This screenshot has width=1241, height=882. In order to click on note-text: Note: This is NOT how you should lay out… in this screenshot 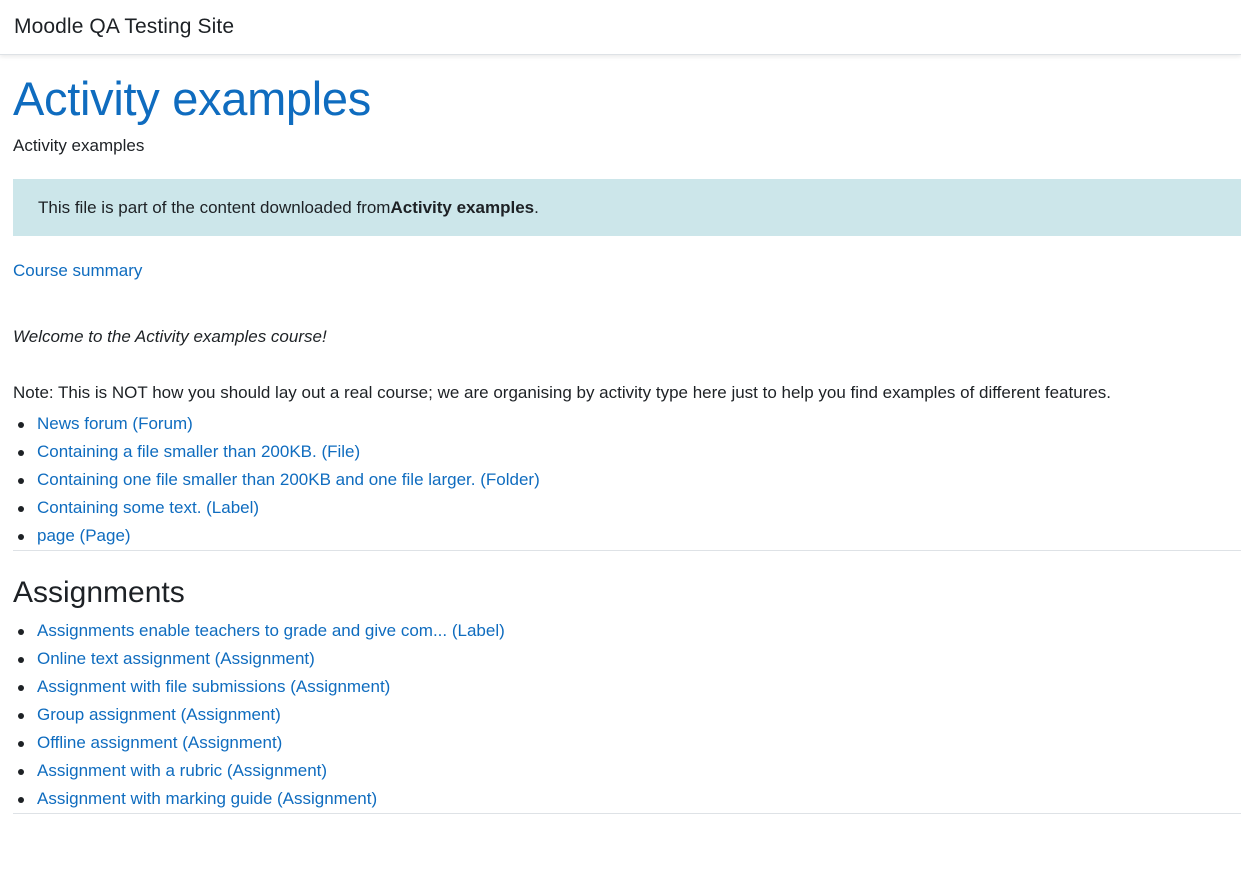, I will do `click(562, 392)`.